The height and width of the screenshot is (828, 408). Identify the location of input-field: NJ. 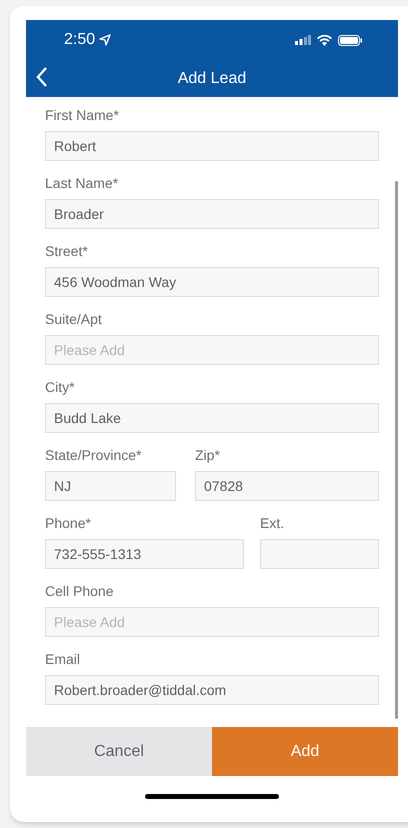
(110, 486).